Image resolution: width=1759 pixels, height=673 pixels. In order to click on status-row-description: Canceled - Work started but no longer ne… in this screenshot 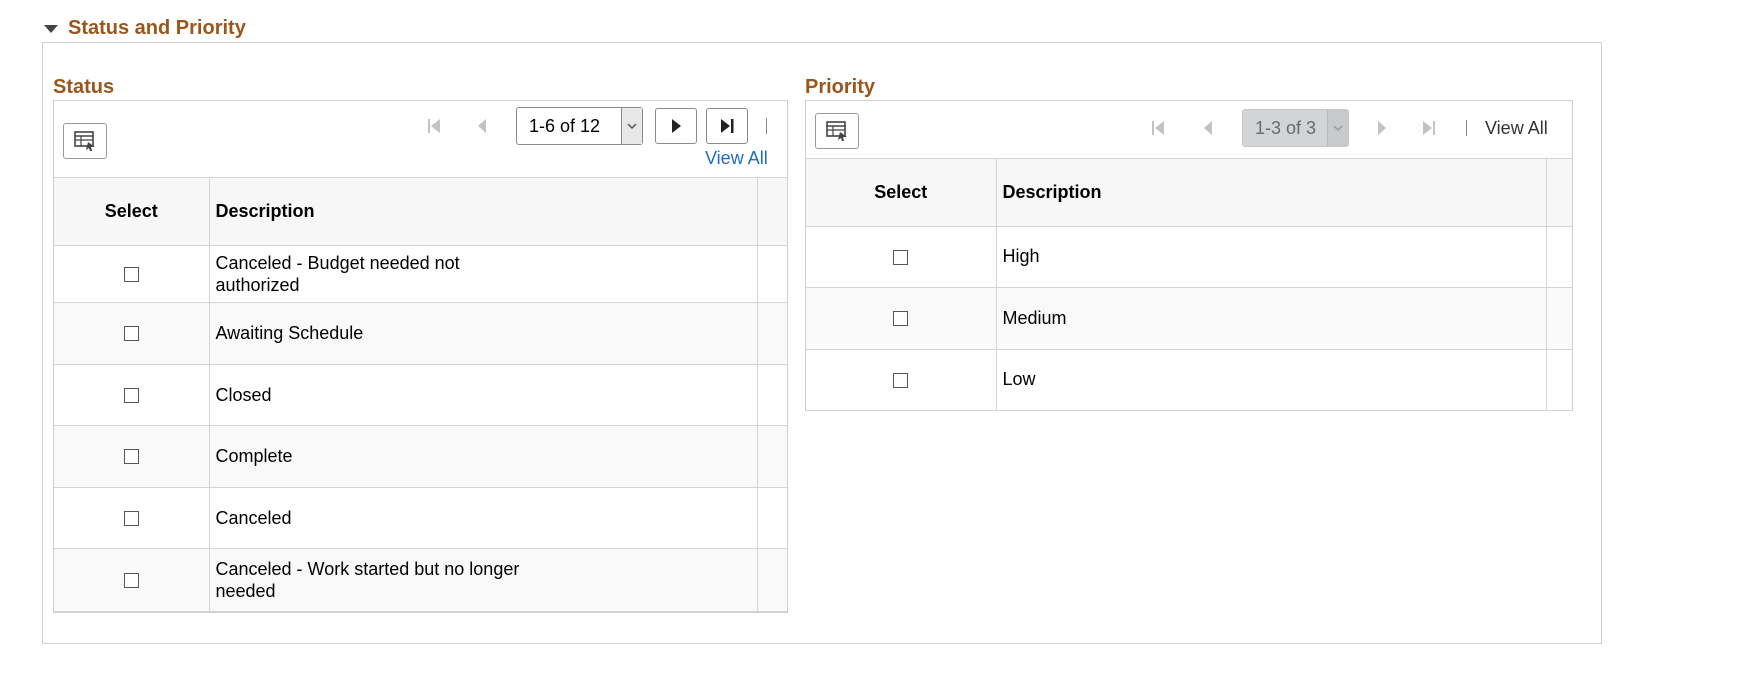, I will do `click(367, 579)`.